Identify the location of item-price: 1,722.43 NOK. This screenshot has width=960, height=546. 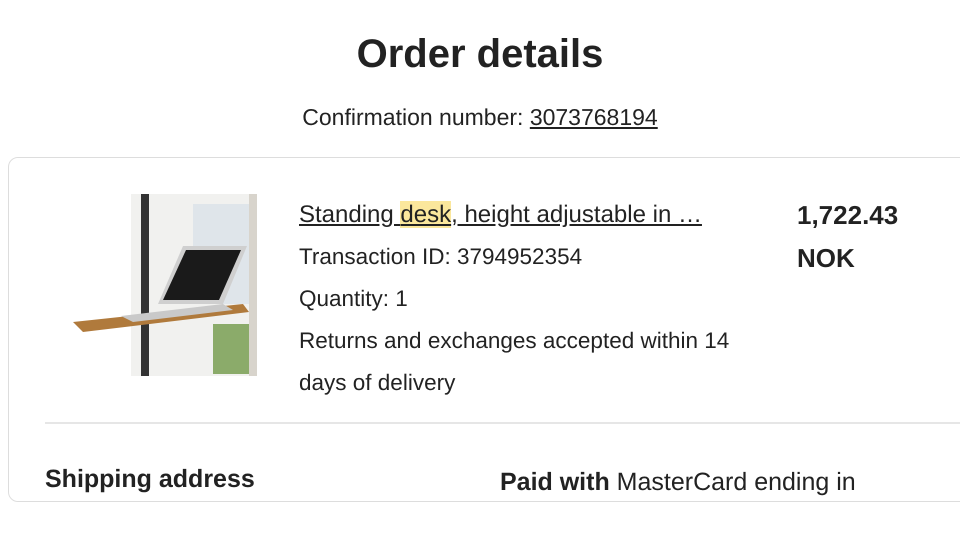
(848, 236).